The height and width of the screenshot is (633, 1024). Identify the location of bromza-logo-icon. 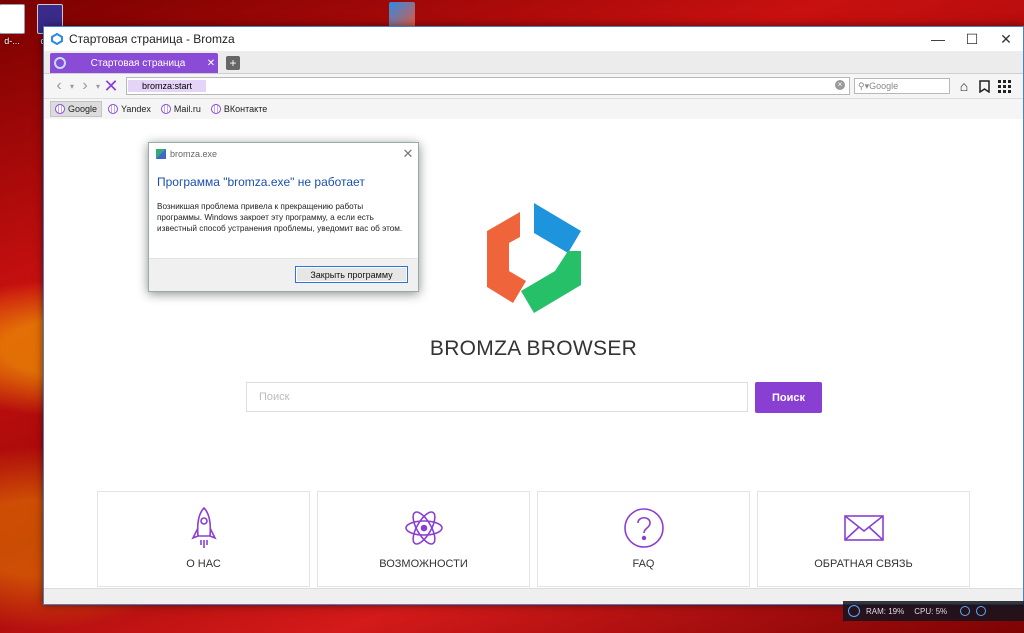
(57, 39).